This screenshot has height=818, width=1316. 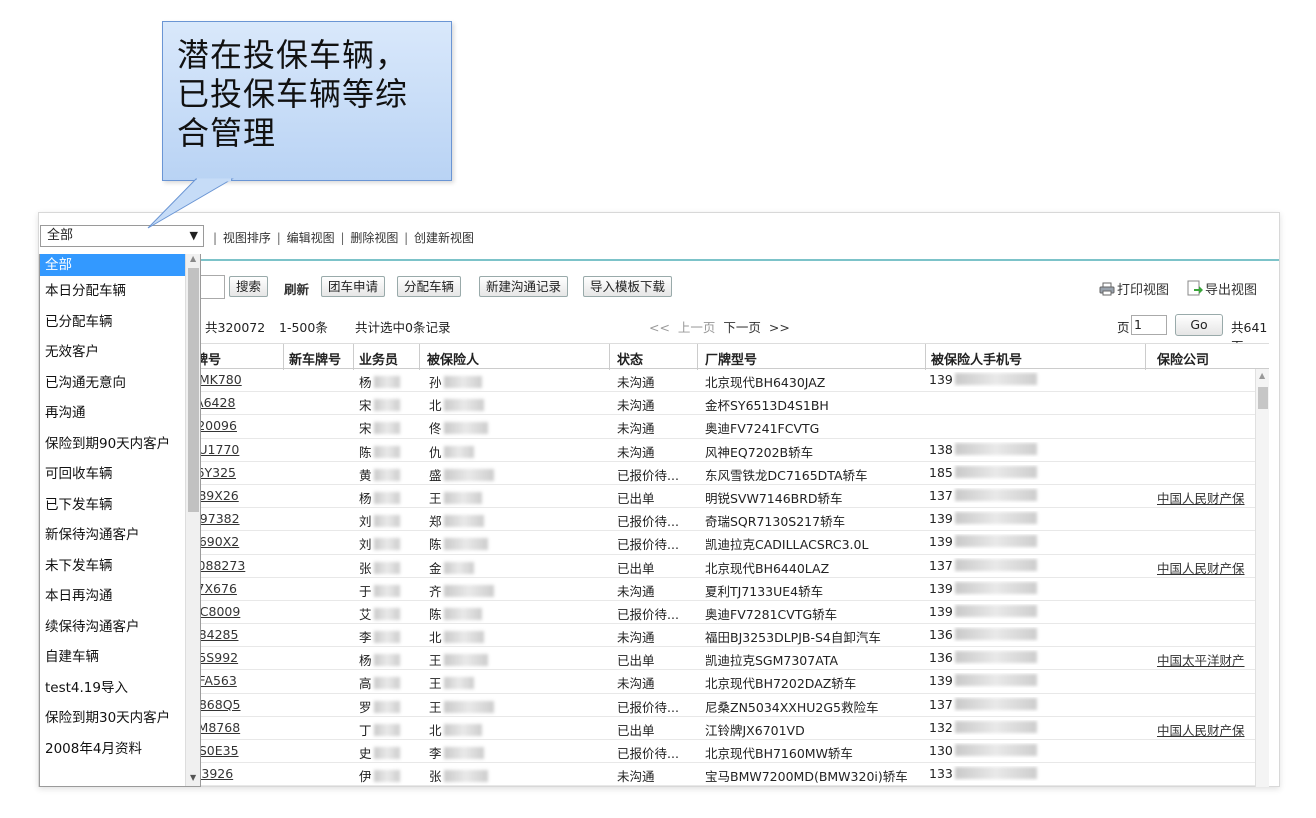 What do you see at coordinates (723, 659) in the screenshot?
I see `table-row: N5S992 杨王 已出单 凯迪拉克SGM7307ATA 136 中国太平洋财产` at bounding box center [723, 659].